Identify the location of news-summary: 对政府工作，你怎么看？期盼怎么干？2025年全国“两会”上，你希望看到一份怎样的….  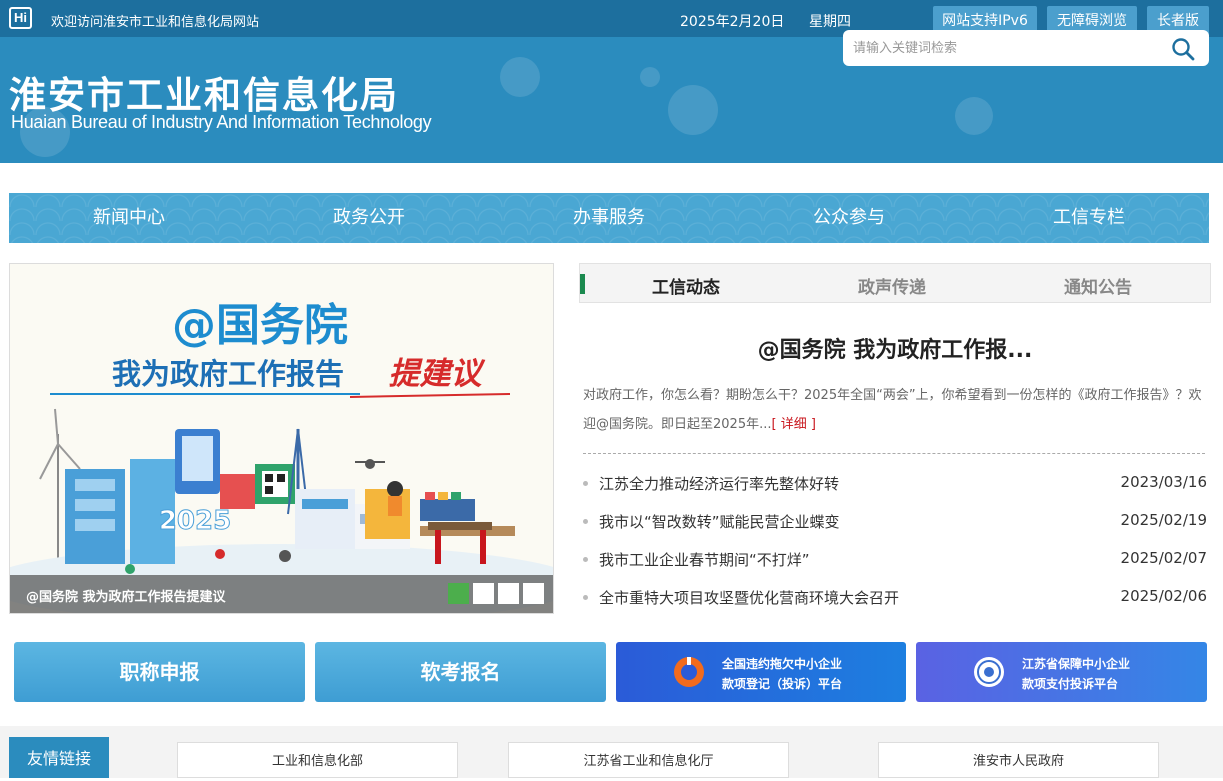
(895, 410).